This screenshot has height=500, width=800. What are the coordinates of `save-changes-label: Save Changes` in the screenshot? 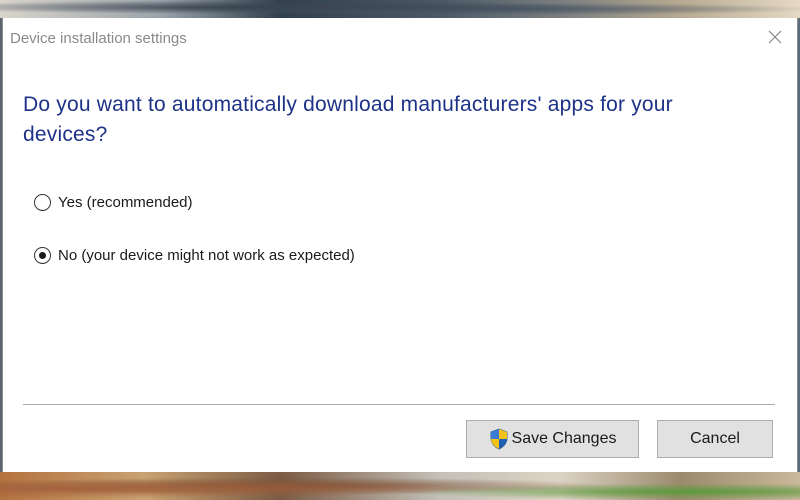 It's located at (564, 438).